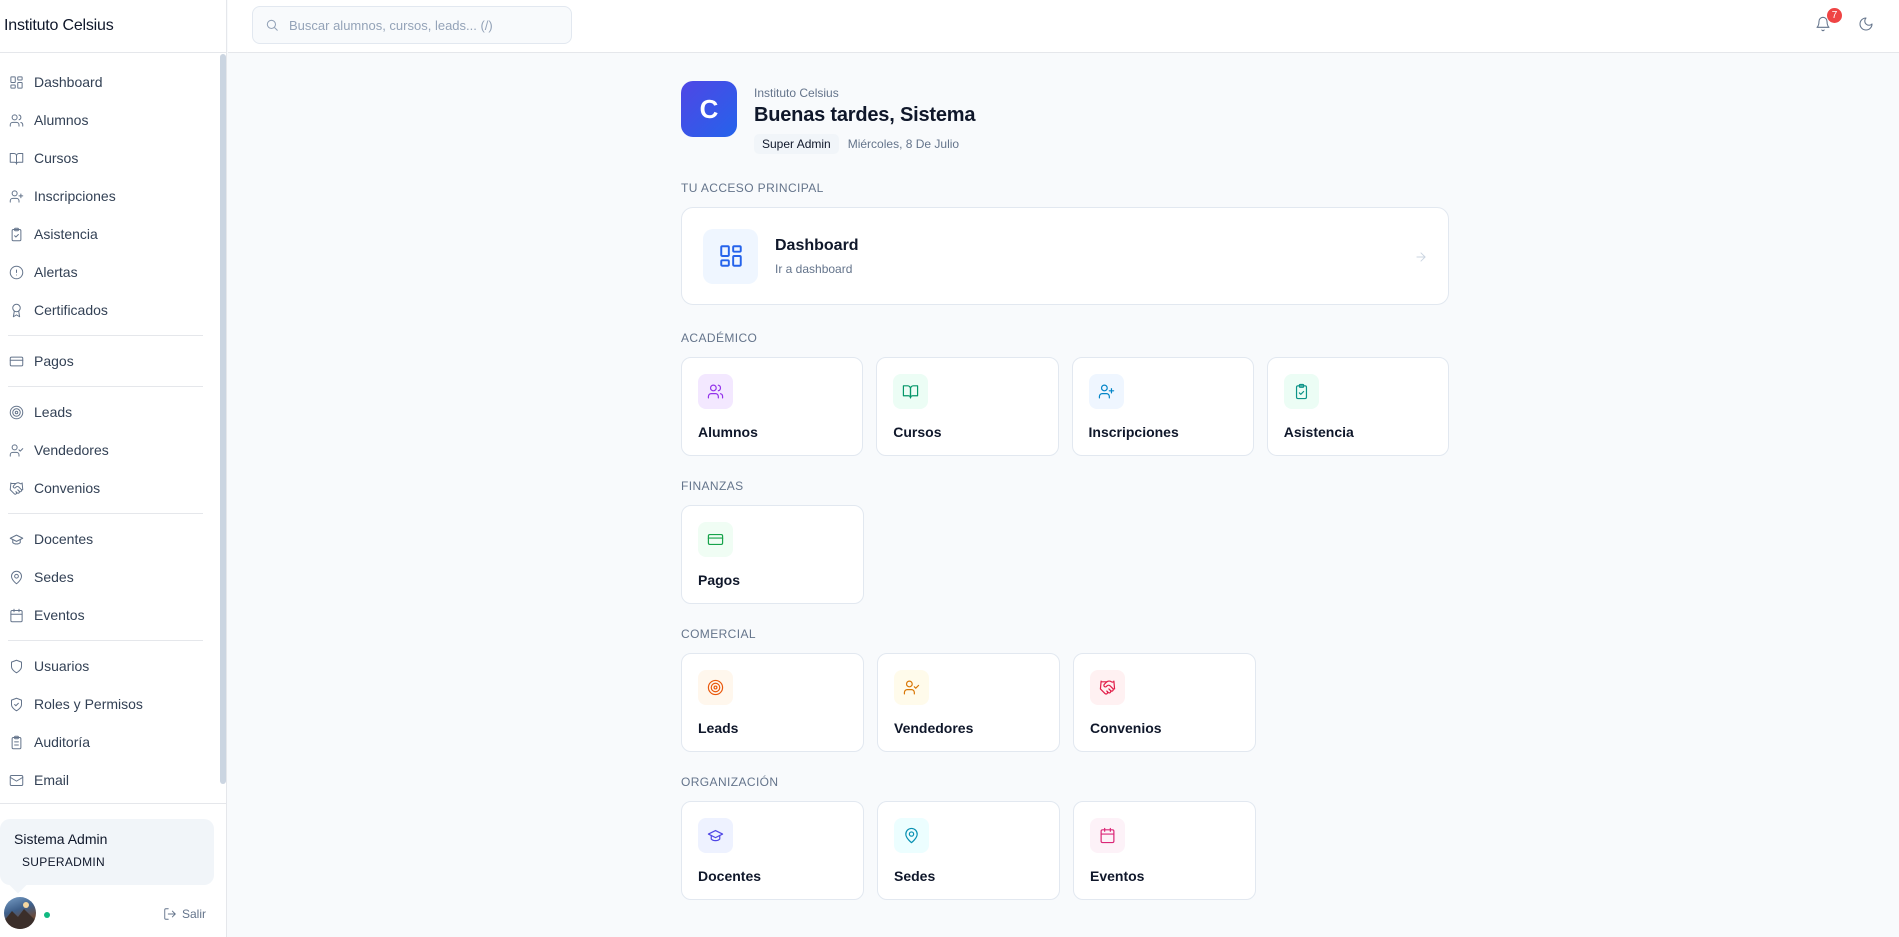 This screenshot has height=937, width=1899. Describe the element at coordinates (730, 876) in the screenshot. I see `module-tile-label: Docentes` at that location.